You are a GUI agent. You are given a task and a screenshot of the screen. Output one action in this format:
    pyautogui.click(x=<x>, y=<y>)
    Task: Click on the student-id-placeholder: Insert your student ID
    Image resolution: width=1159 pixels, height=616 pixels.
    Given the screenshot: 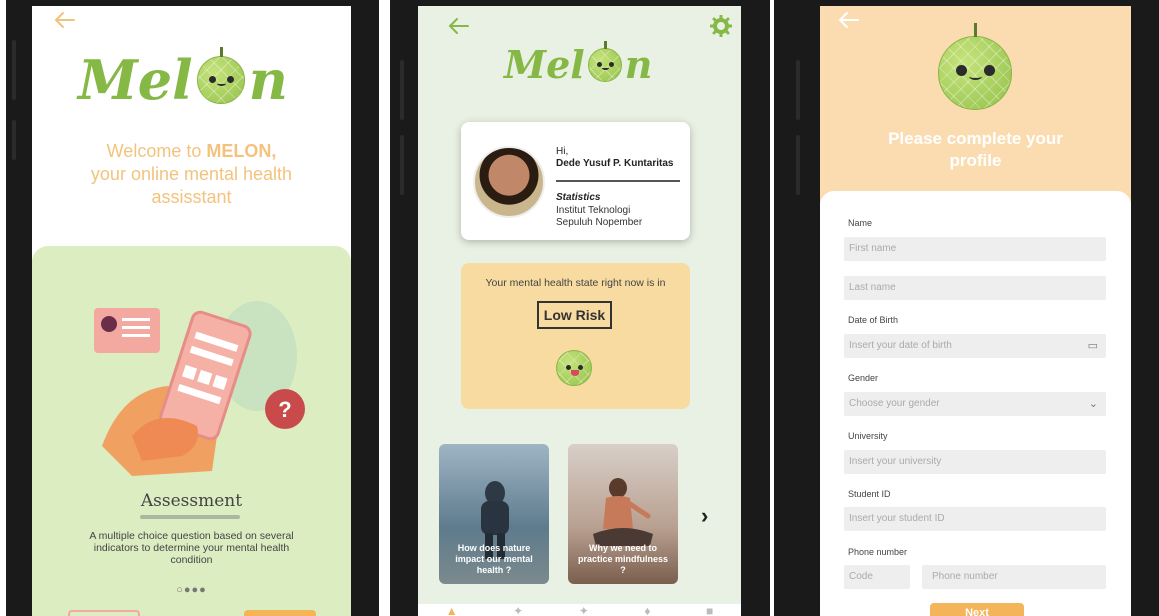 What is the action you would take?
    pyautogui.click(x=897, y=518)
    